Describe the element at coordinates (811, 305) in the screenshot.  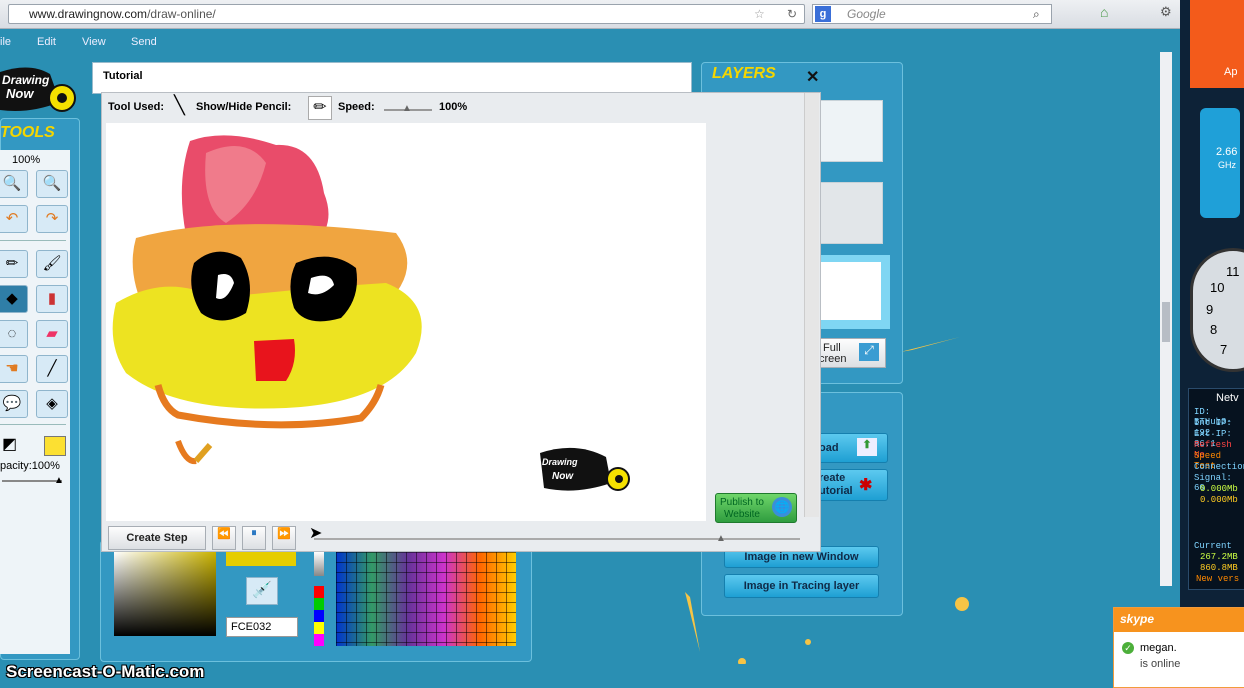
I see `scrollbar` at that location.